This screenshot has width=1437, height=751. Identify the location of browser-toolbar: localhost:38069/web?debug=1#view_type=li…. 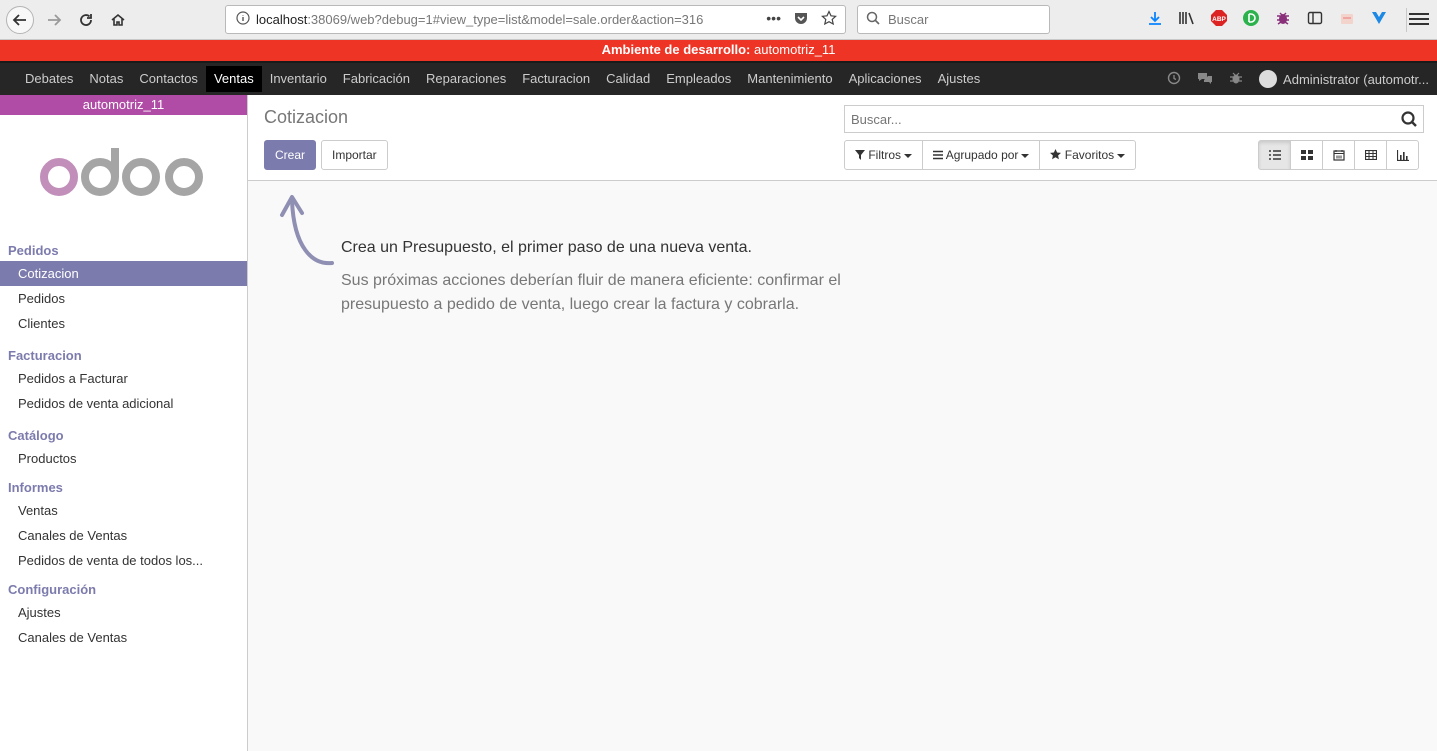
(718, 20).